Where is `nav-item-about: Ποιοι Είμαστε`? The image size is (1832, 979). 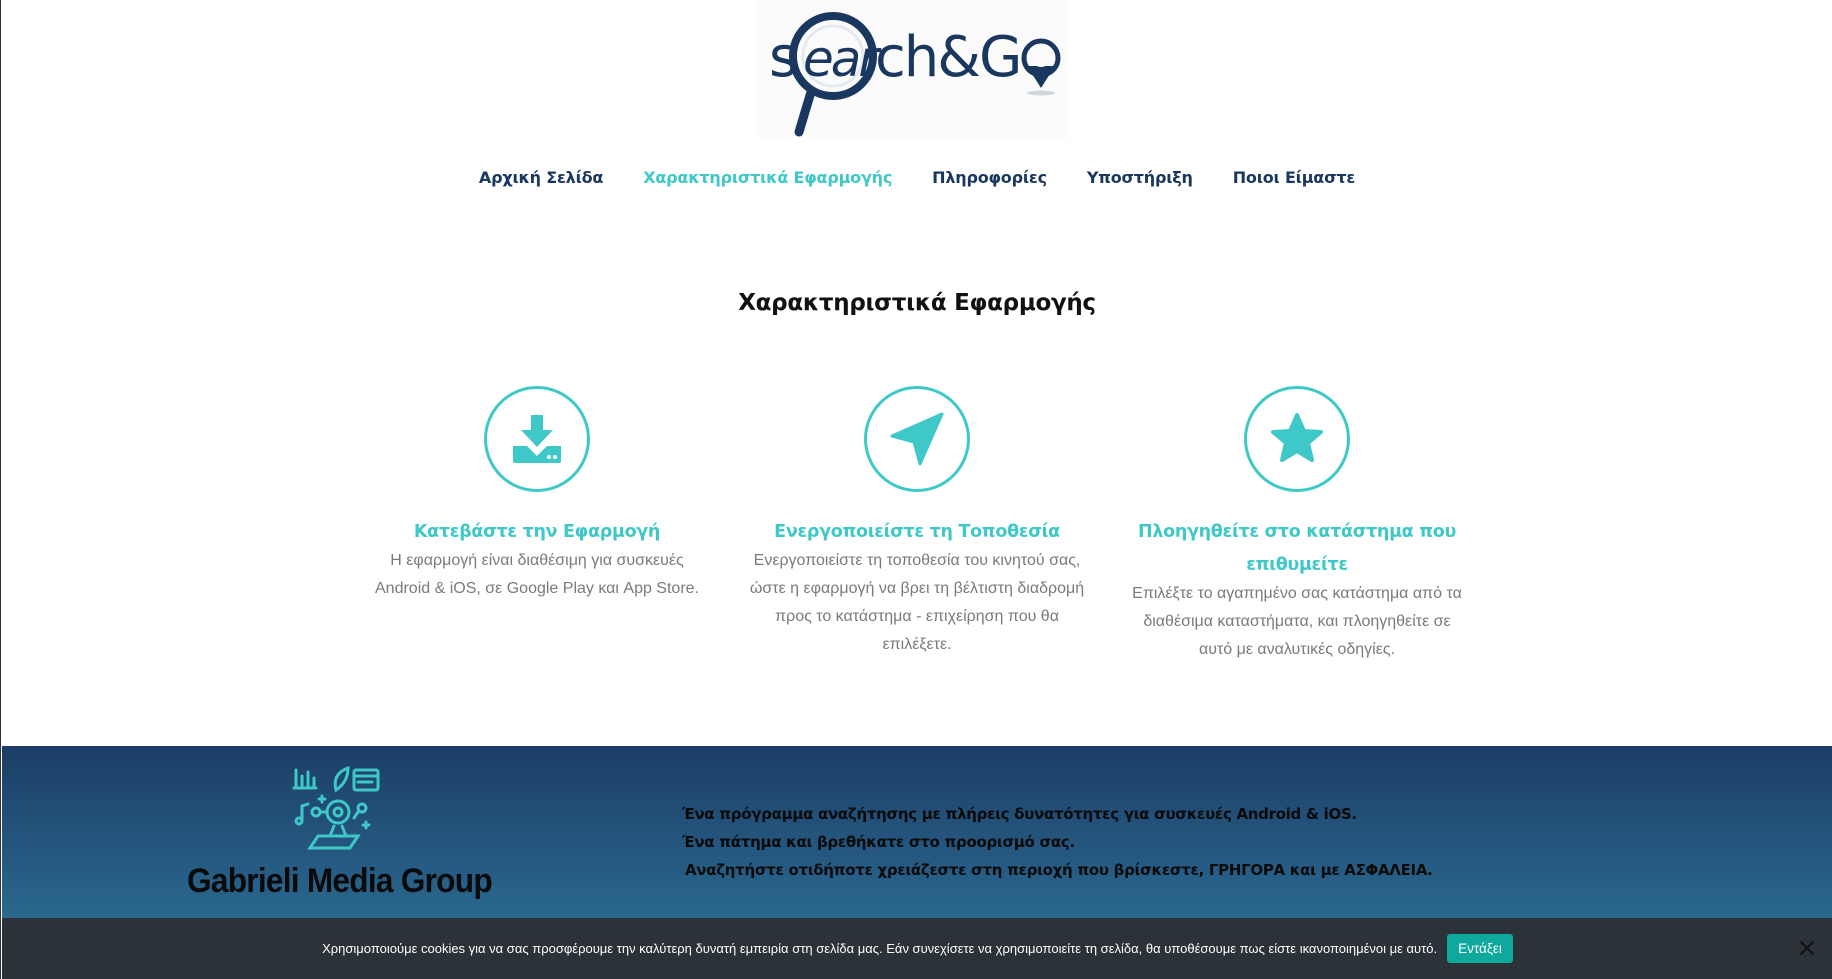 nav-item-about: Ποιοι Είμαστε is located at coordinates (1294, 177).